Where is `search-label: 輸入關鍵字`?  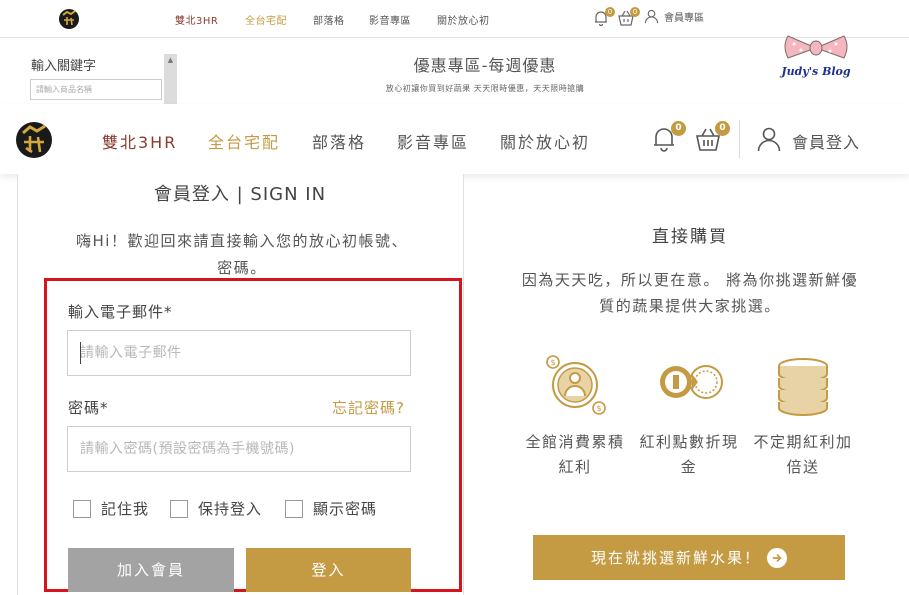
search-label: 輸入關鍵字 is located at coordinates (64, 66).